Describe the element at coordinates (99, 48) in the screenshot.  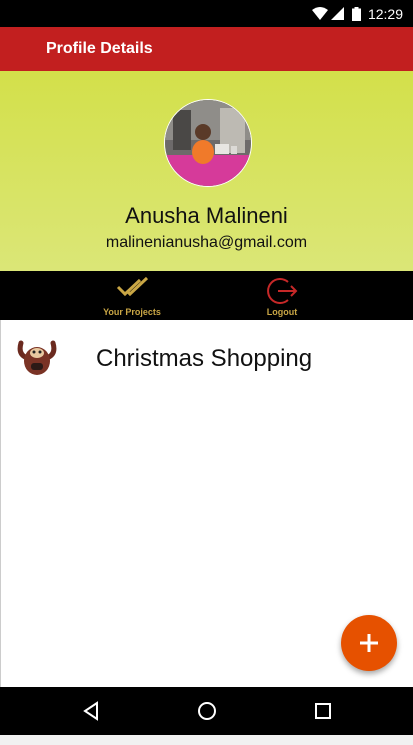
I see `page-title: Profile Details` at that location.